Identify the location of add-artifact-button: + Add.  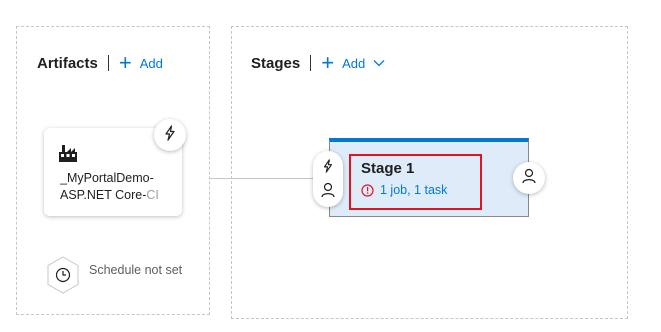
(141, 63).